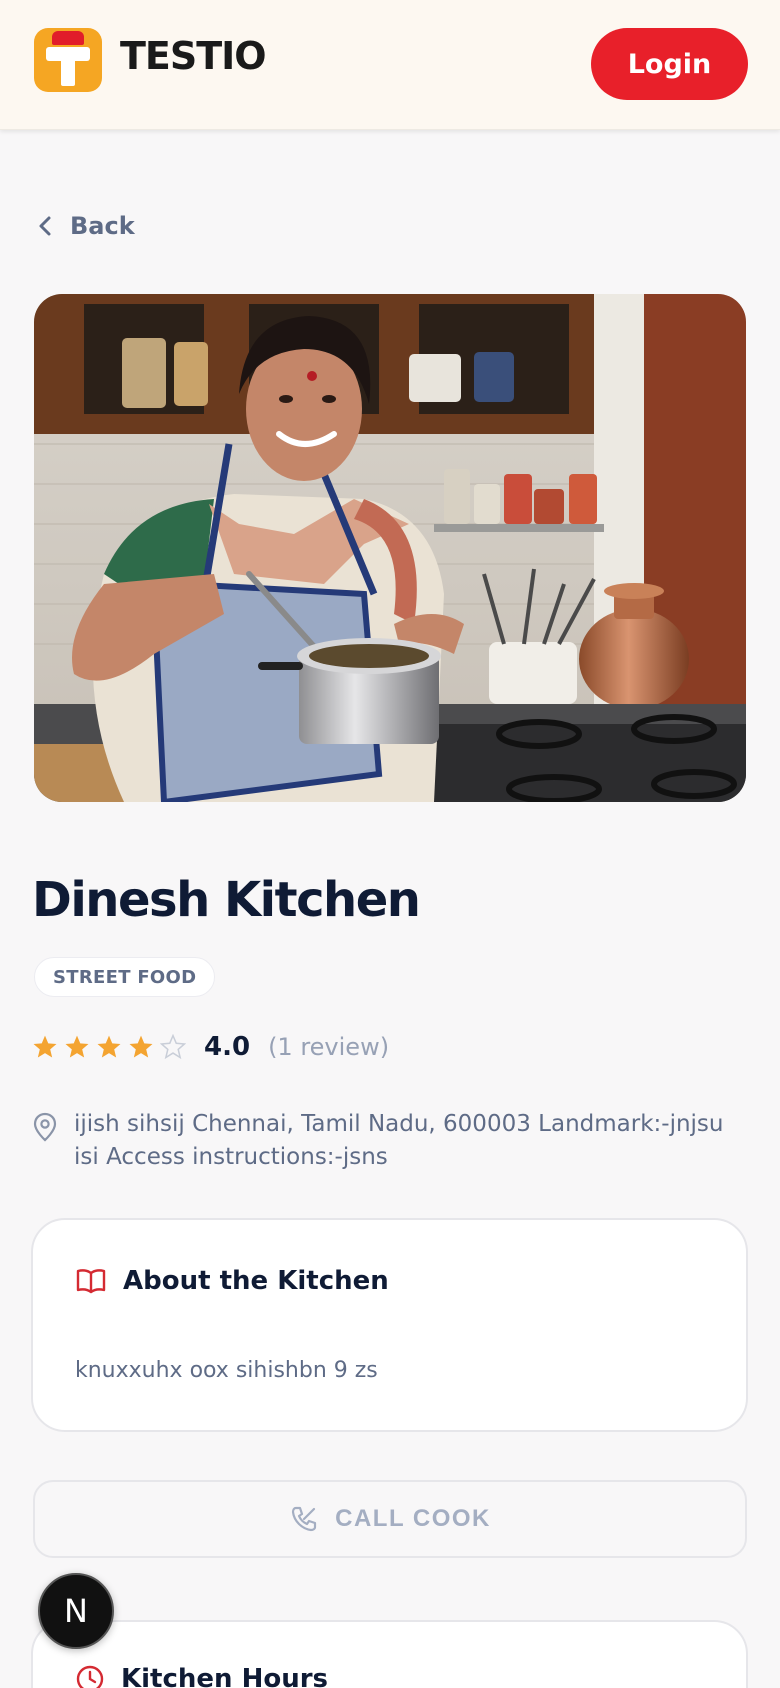 The height and width of the screenshot is (1688, 780). Describe the element at coordinates (669, 64) in the screenshot. I see `login-button: Login` at that location.